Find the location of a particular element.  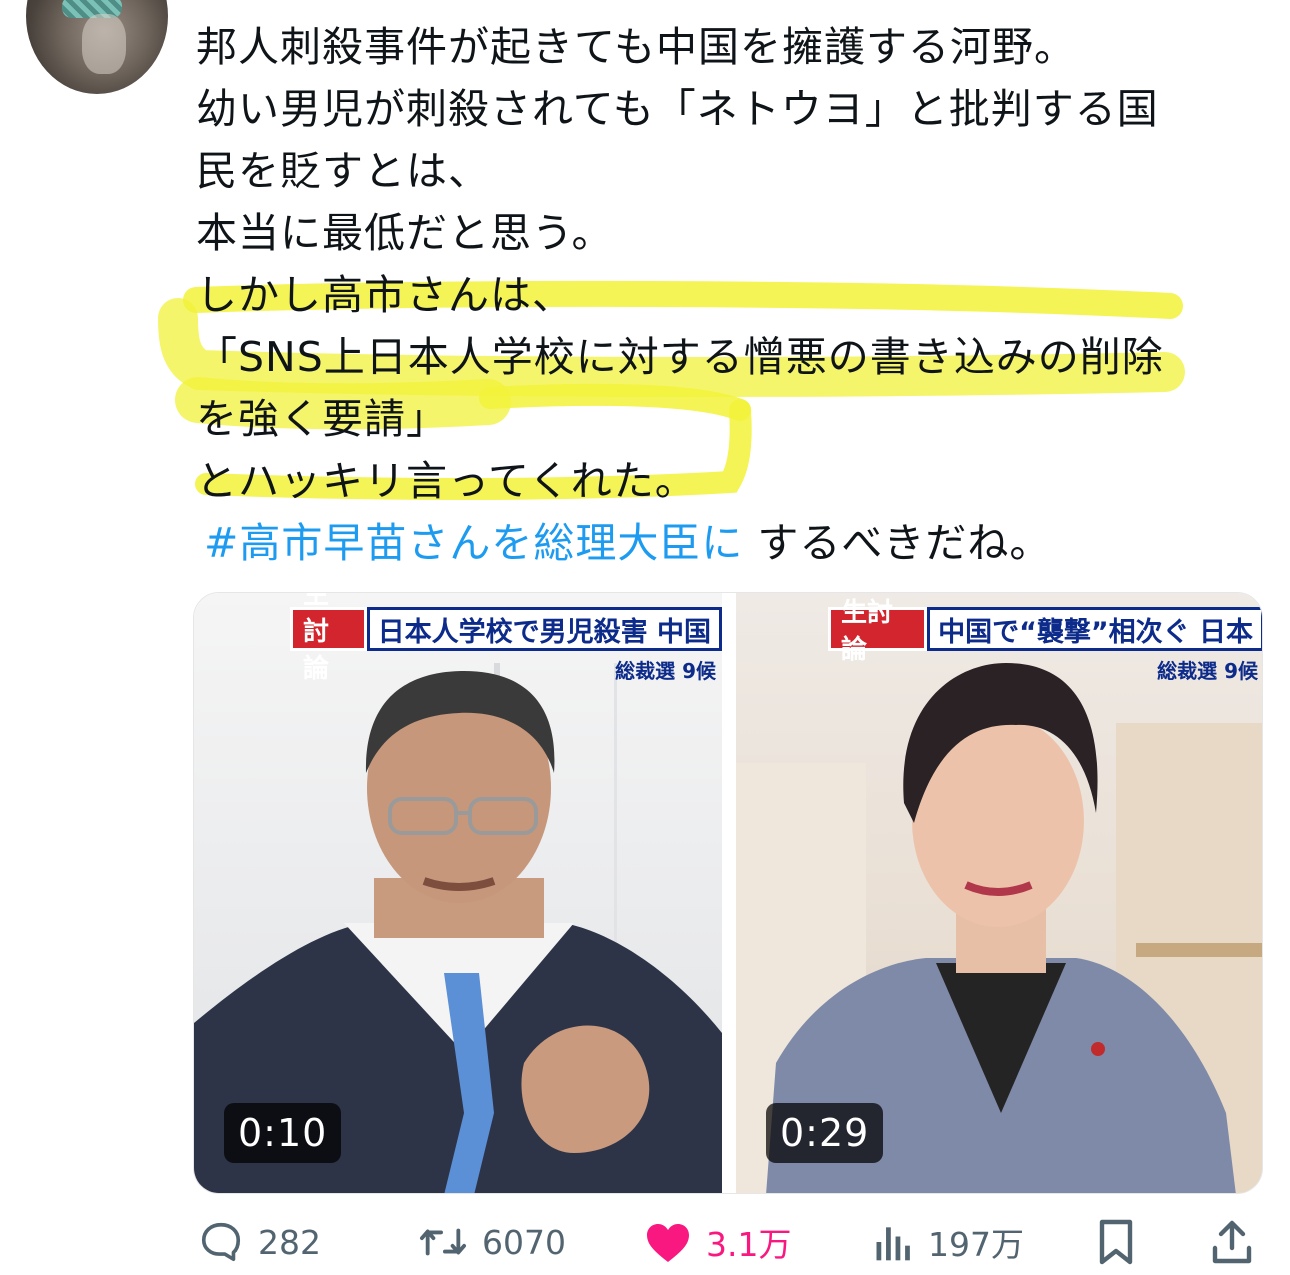

news-headline: 中国で“襲撃”相次ぐ 日本 is located at coordinates (1094, 629).